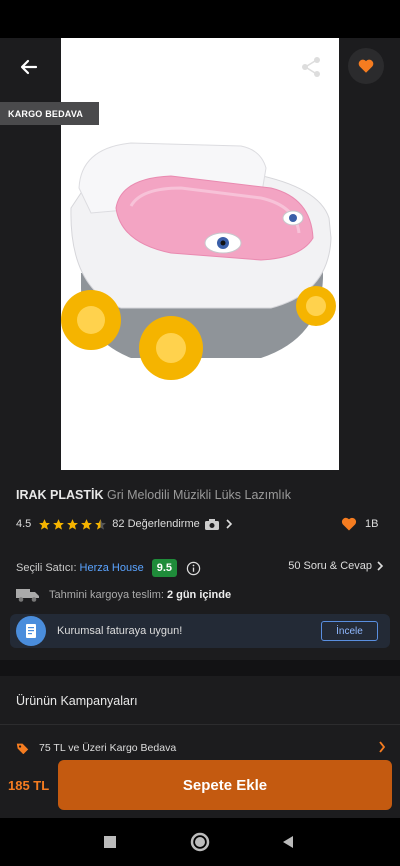  I want to click on arrow-left-icon, so click(29, 67).